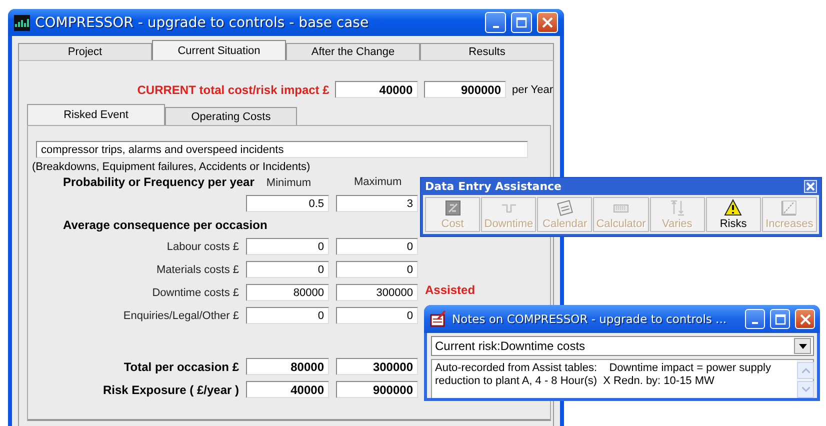 The width and height of the screenshot is (826, 426). What do you see at coordinates (158, 182) in the screenshot?
I see `probability-label: Probability or Frequency per year` at bounding box center [158, 182].